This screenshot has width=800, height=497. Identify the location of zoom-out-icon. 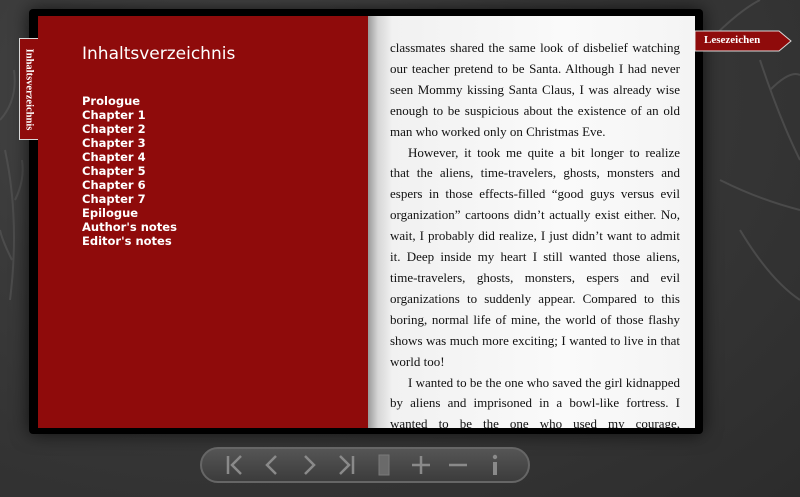
(458, 465).